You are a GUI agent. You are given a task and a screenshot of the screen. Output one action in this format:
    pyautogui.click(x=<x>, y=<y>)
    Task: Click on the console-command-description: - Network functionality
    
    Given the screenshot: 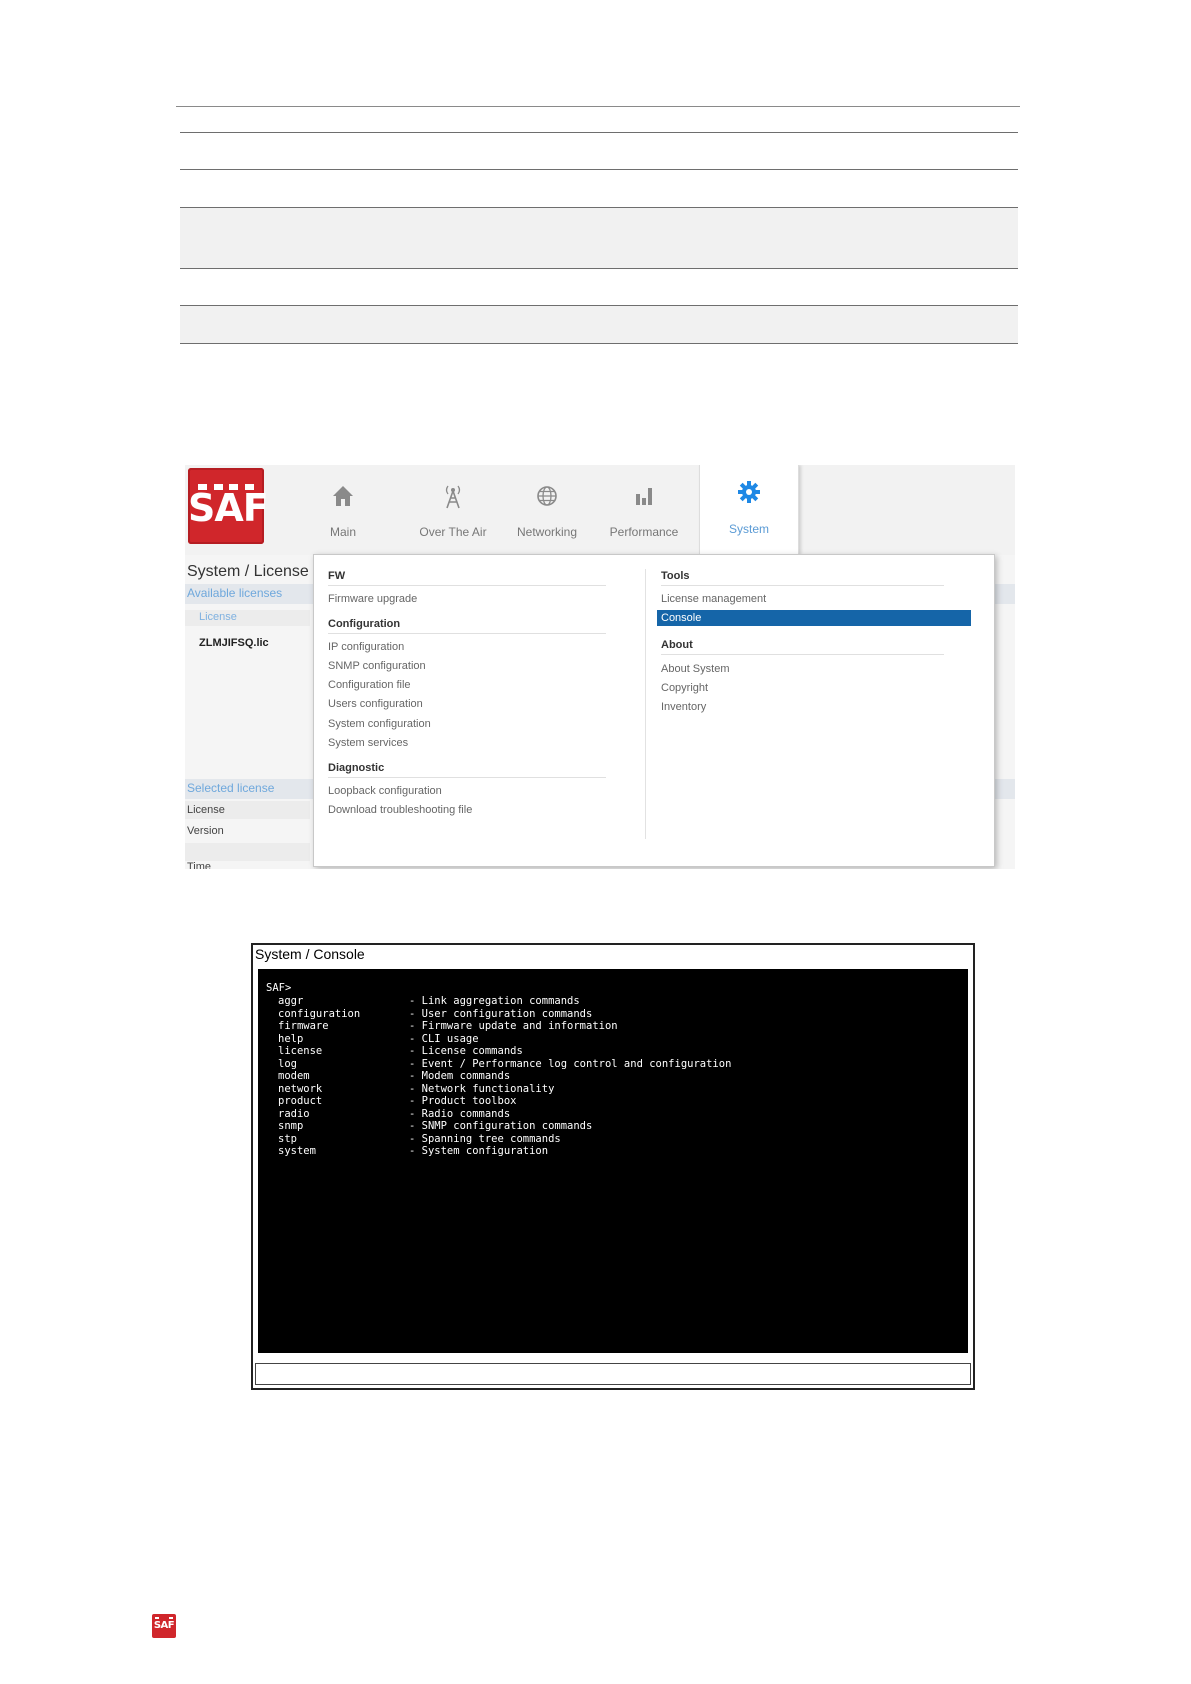 What is the action you would take?
    pyautogui.click(x=482, y=1088)
    